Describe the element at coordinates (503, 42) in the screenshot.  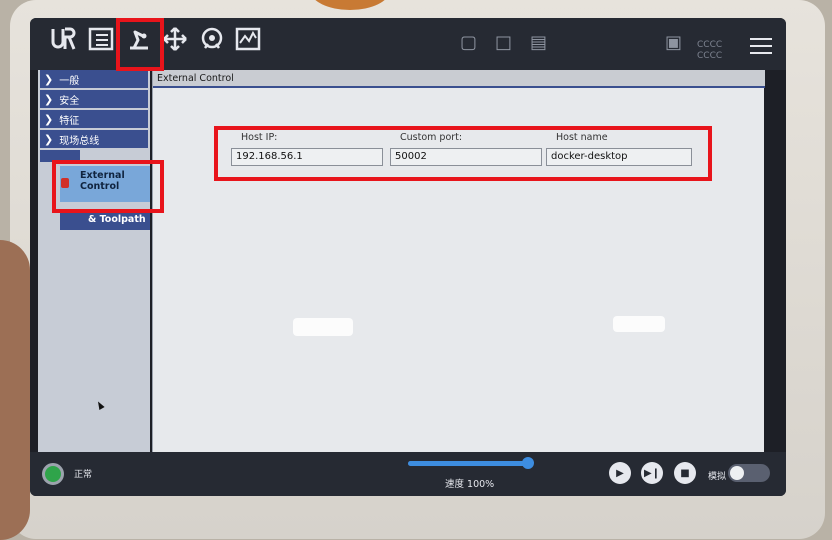
I see `open-folder-icon: □` at that location.